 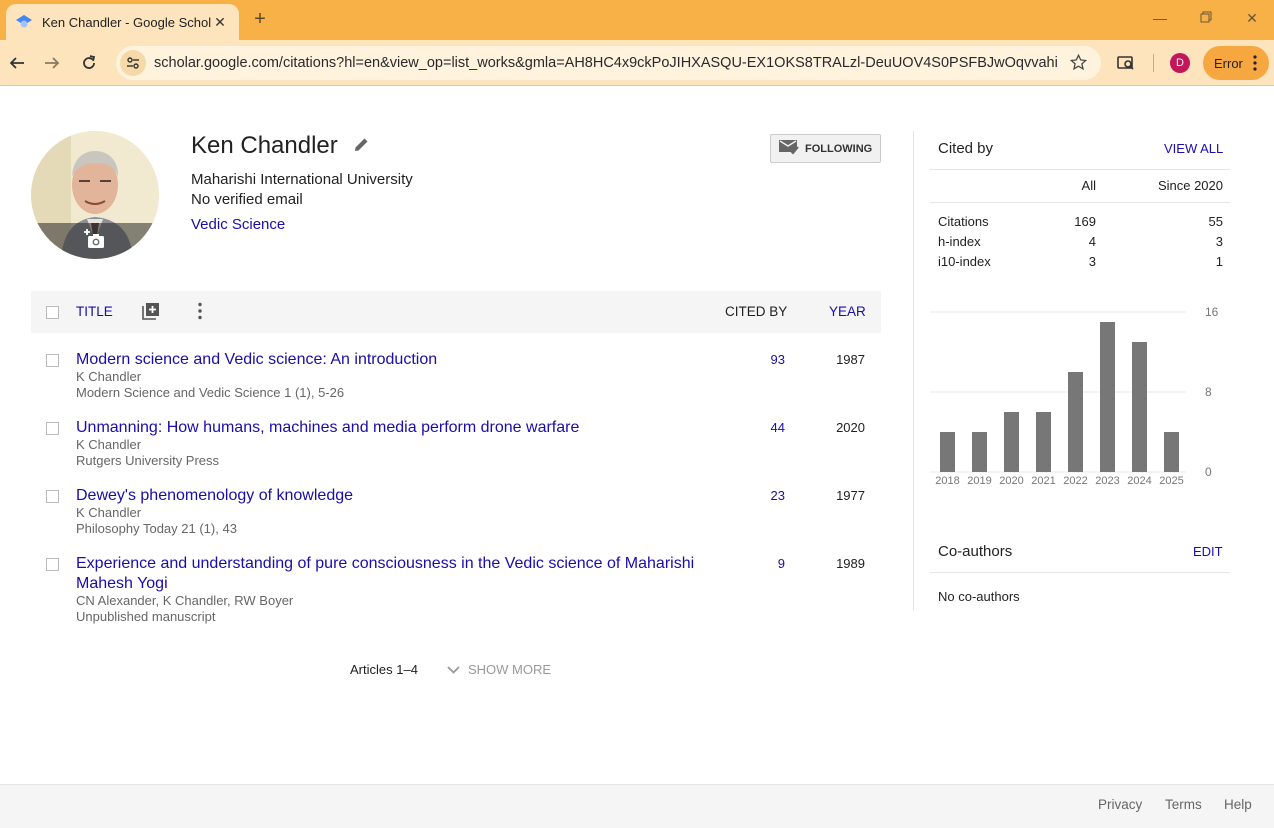 What do you see at coordinates (453, 669) in the screenshot?
I see `chevron-down-icon` at bounding box center [453, 669].